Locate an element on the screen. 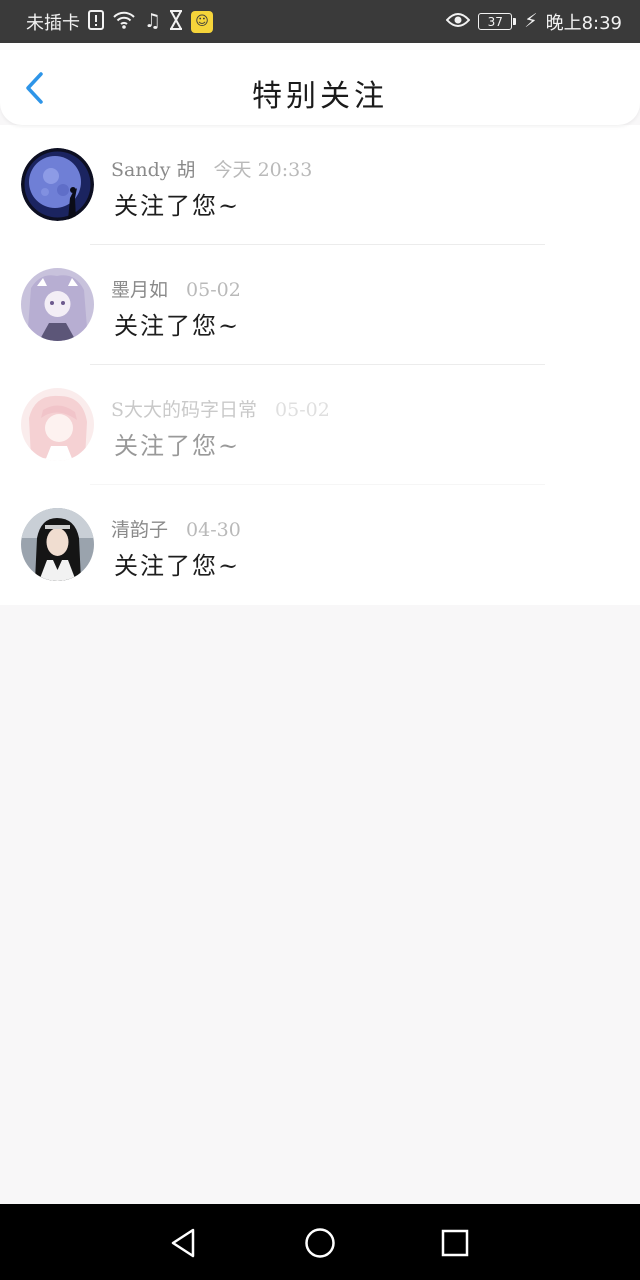 The height and width of the screenshot is (1280, 640). user-name: 墨月如 is located at coordinates (139, 290).